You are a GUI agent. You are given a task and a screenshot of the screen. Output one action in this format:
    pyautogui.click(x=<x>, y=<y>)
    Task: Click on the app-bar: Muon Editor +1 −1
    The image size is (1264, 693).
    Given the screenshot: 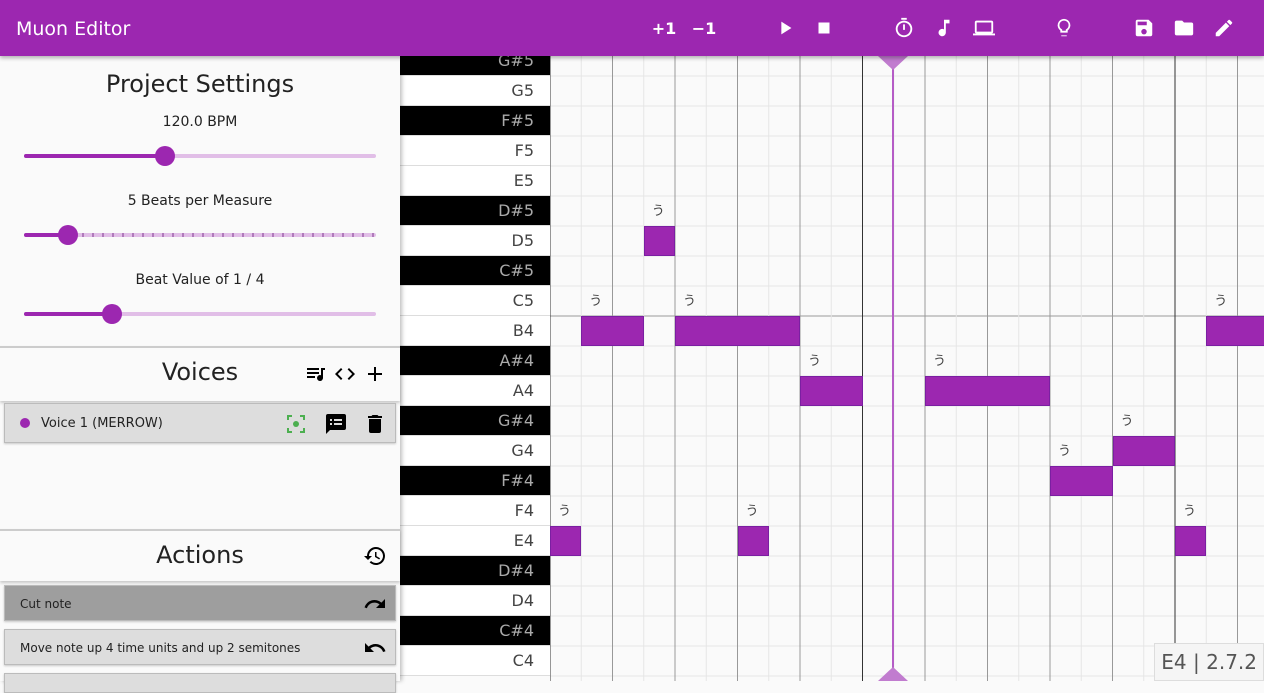 What is the action you would take?
    pyautogui.click(x=632, y=28)
    